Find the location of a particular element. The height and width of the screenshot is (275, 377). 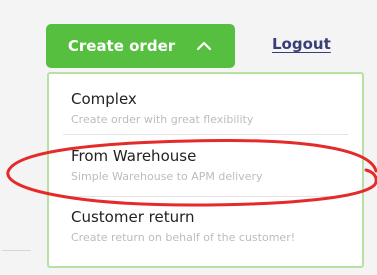

option-title: From Warehouse is located at coordinates (134, 156).